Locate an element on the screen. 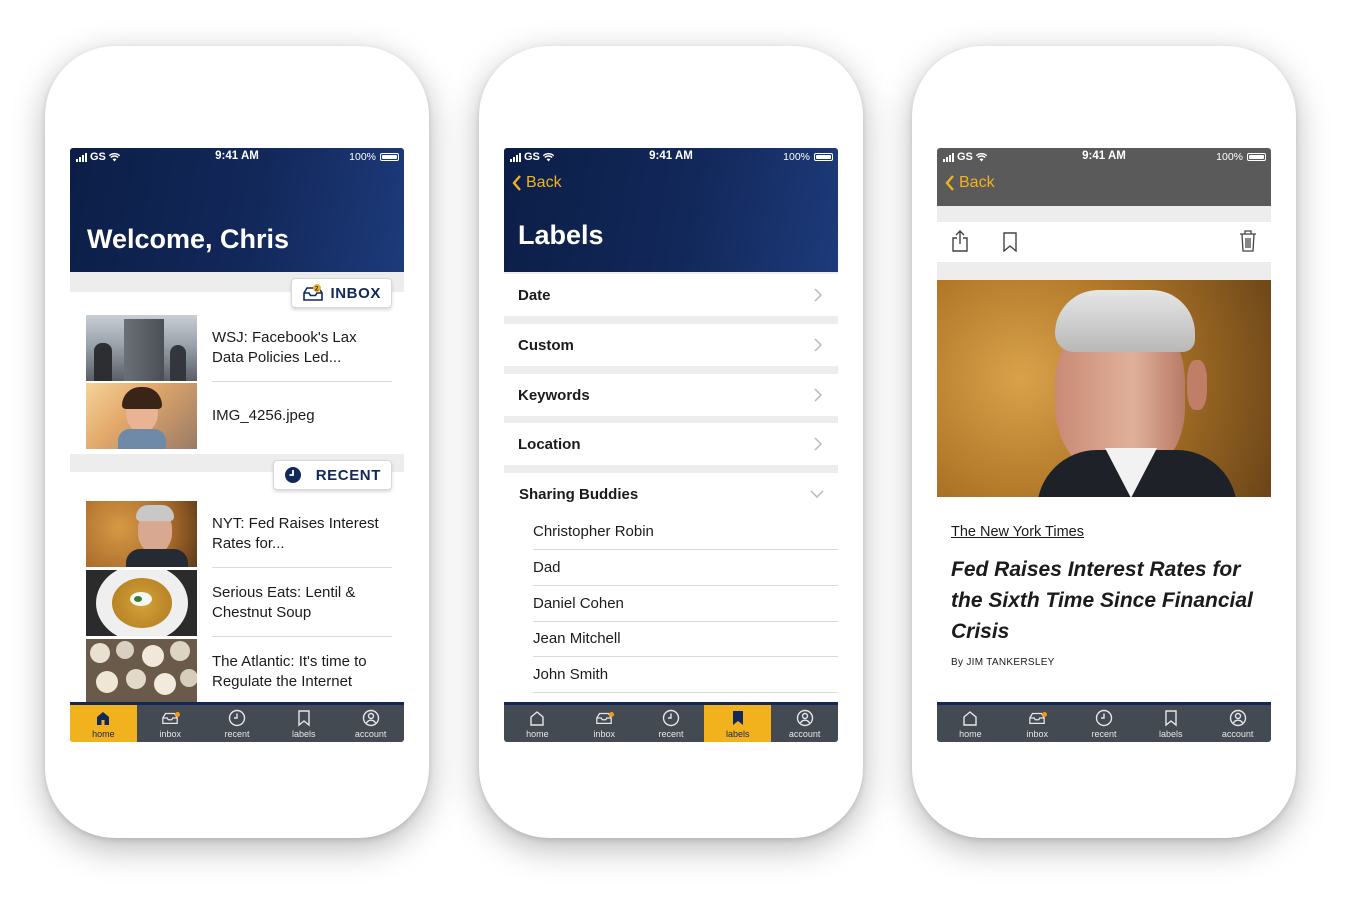 The width and height of the screenshot is (1362, 903). soup-photo is located at coordinates (141, 603).